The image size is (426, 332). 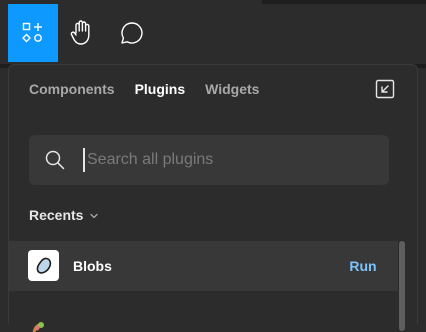 I want to click on search-box, so click(x=209, y=160).